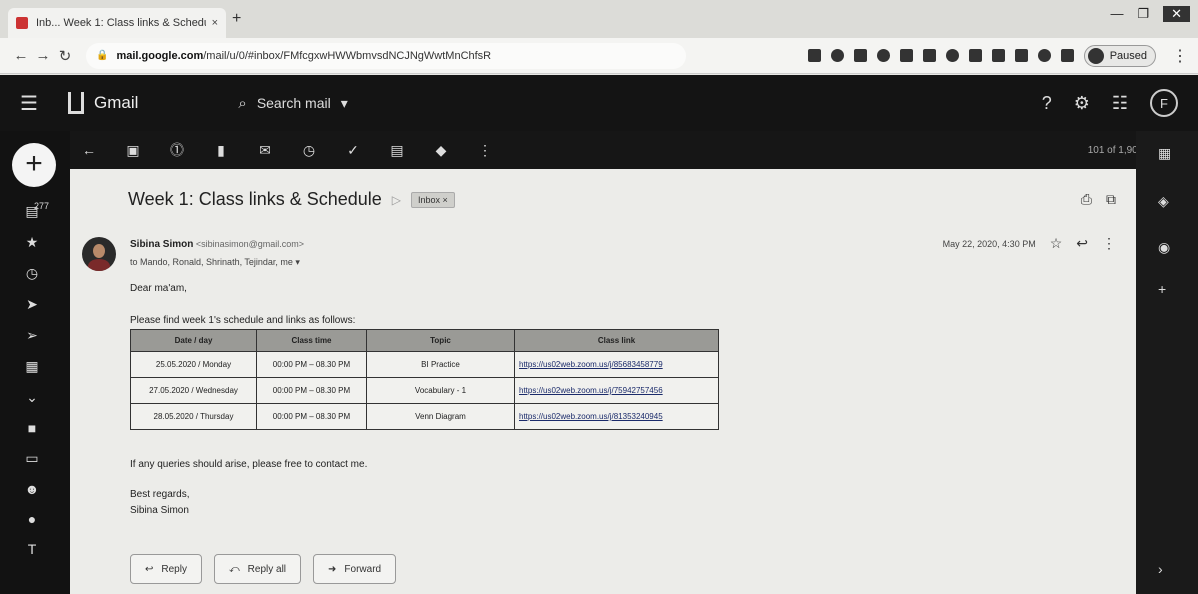 The width and height of the screenshot is (1198, 594). Describe the element at coordinates (193, 416) in the screenshot. I see `date-cell: 28.05.2020 / Thursday` at that location.